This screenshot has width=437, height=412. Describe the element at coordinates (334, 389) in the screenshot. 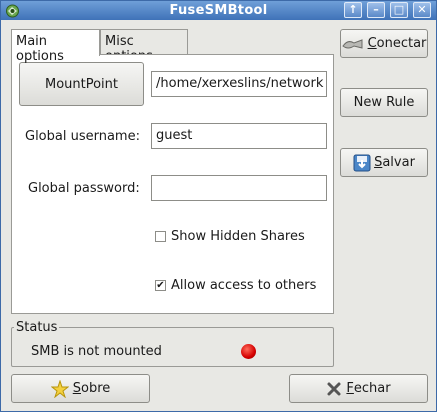

I see `close-x-icon` at that location.